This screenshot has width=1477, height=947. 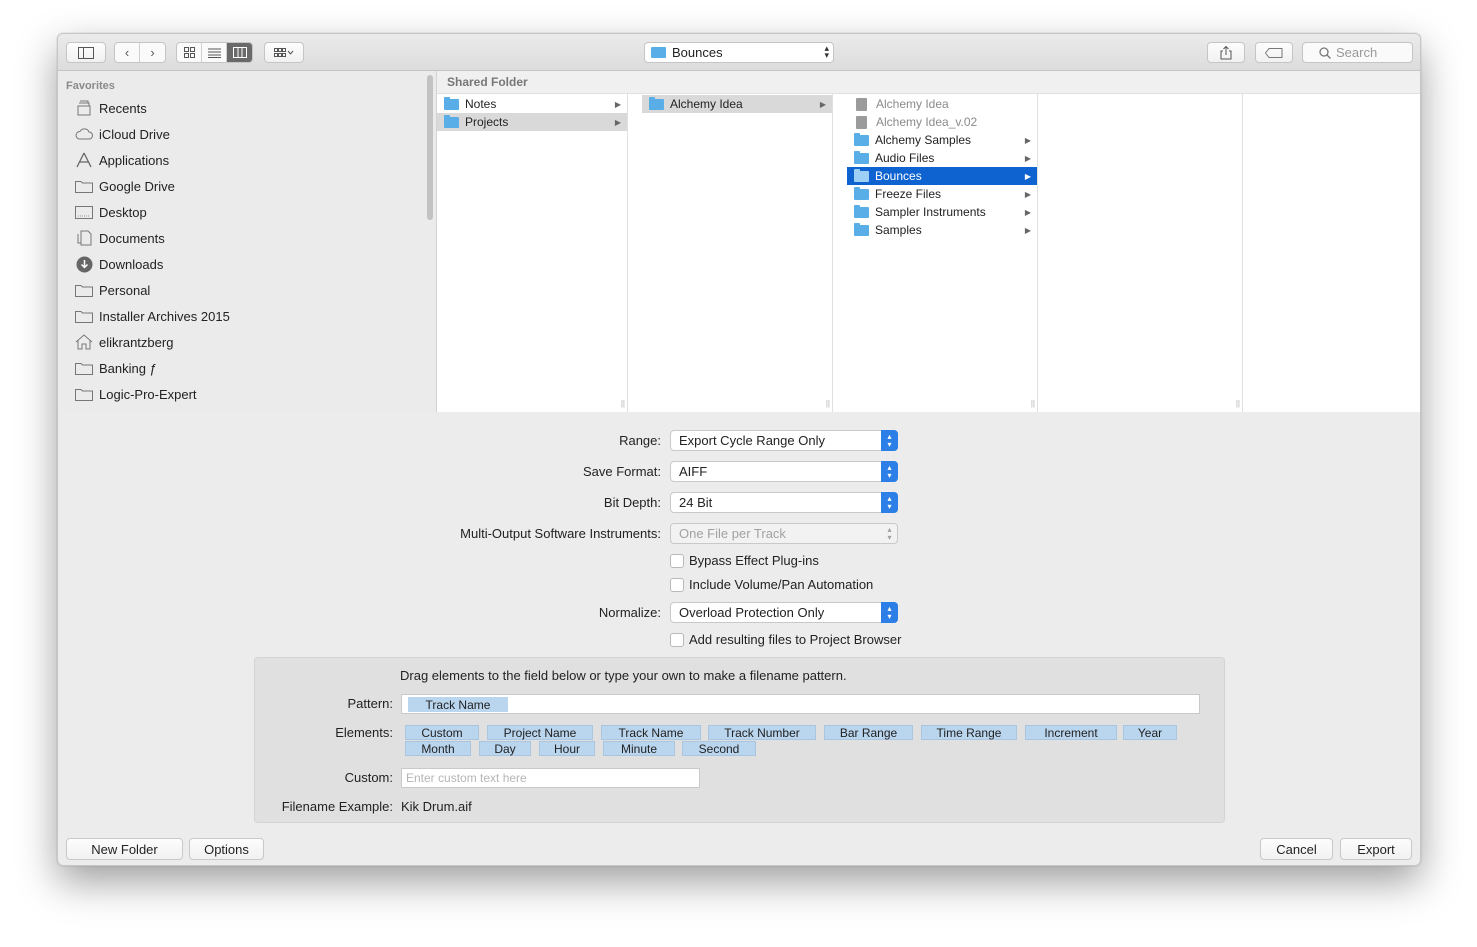 What do you see at coordinates (1226, 52) in the screenshot?
I see `share-button` at bounding box center [1226, 52].